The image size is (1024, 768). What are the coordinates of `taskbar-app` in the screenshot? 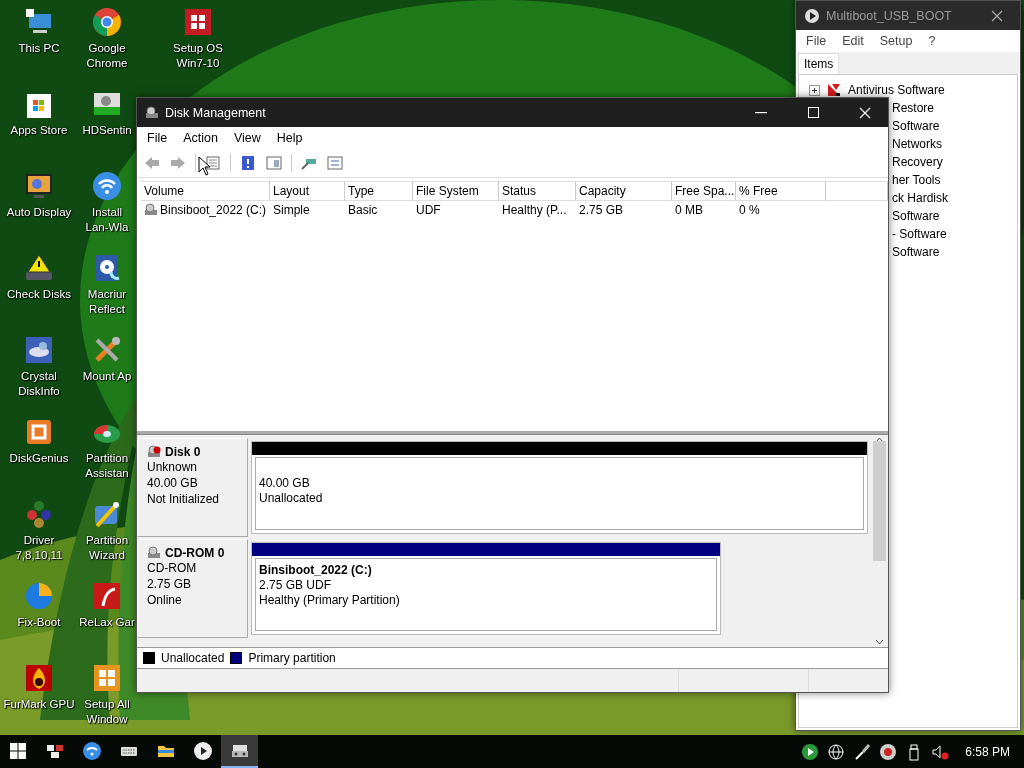 It's located at (239, 751).